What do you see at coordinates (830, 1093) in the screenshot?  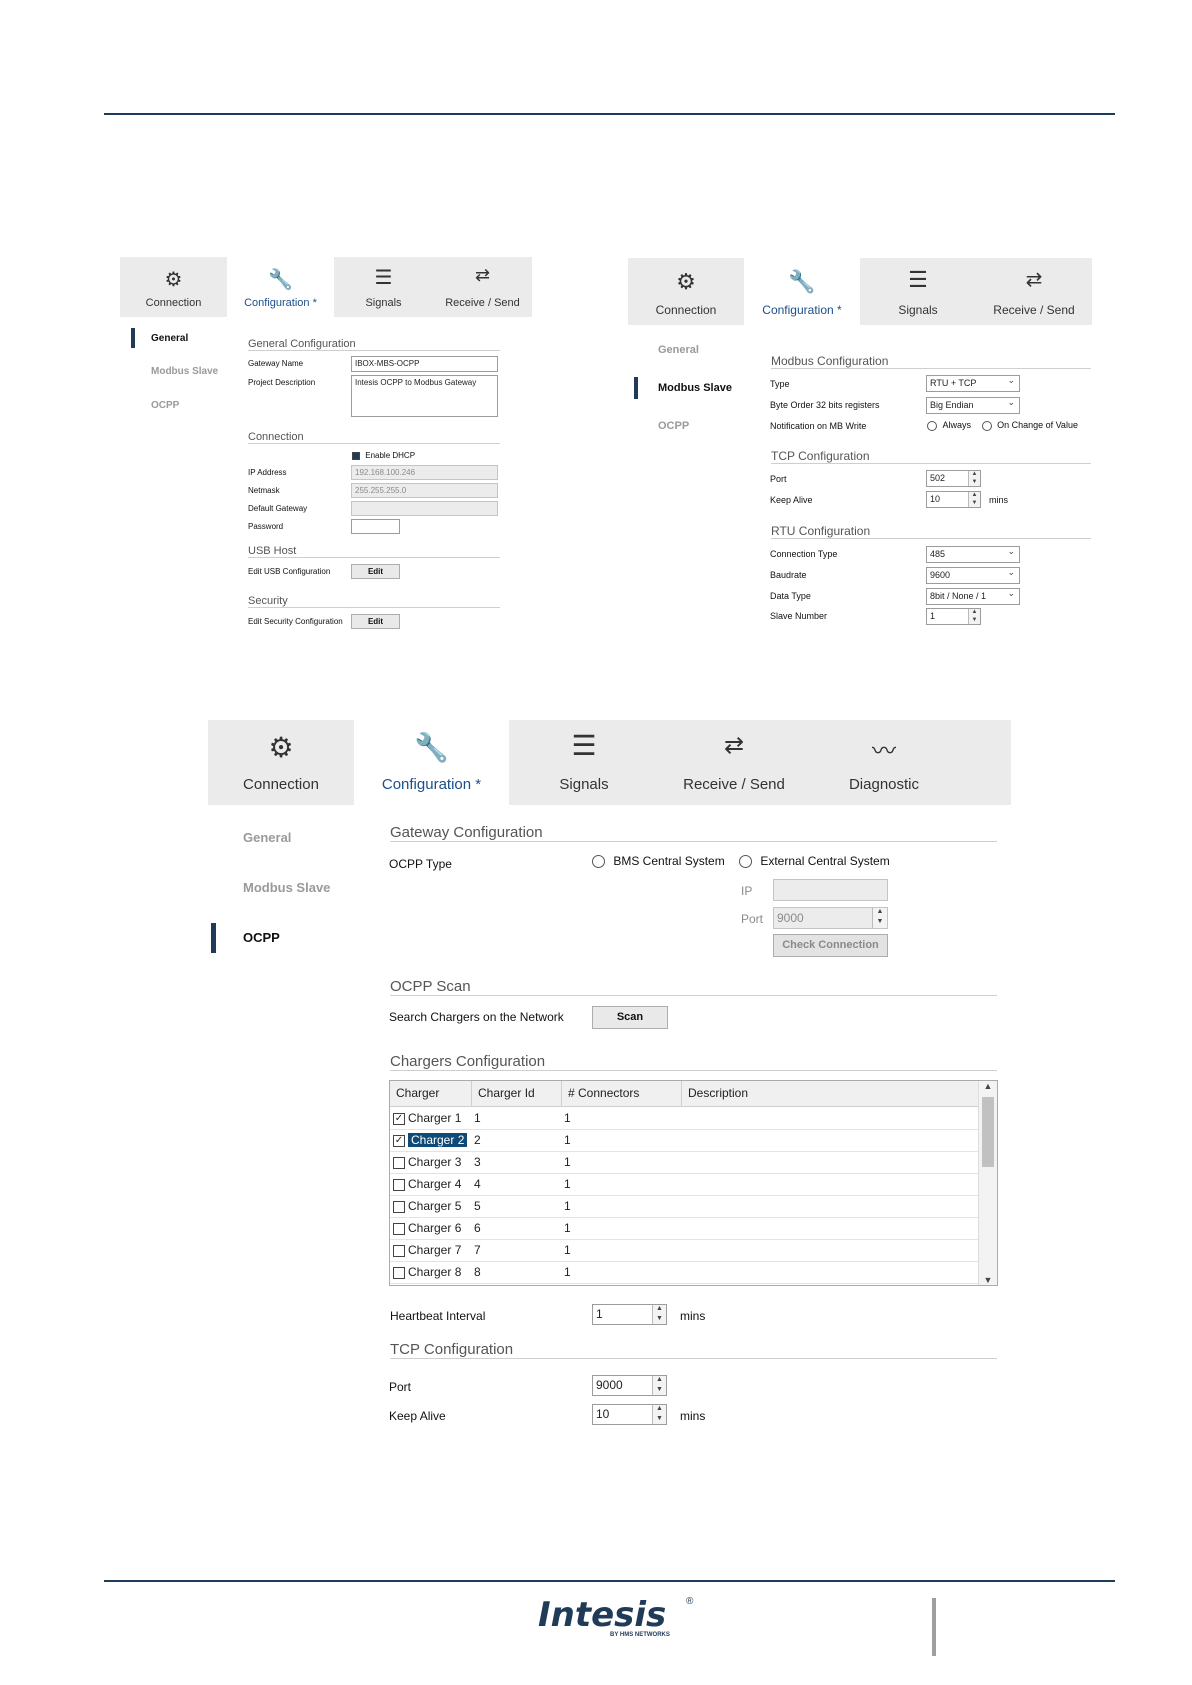 I see `column-description: Description` at bounding box center [830, 1093].